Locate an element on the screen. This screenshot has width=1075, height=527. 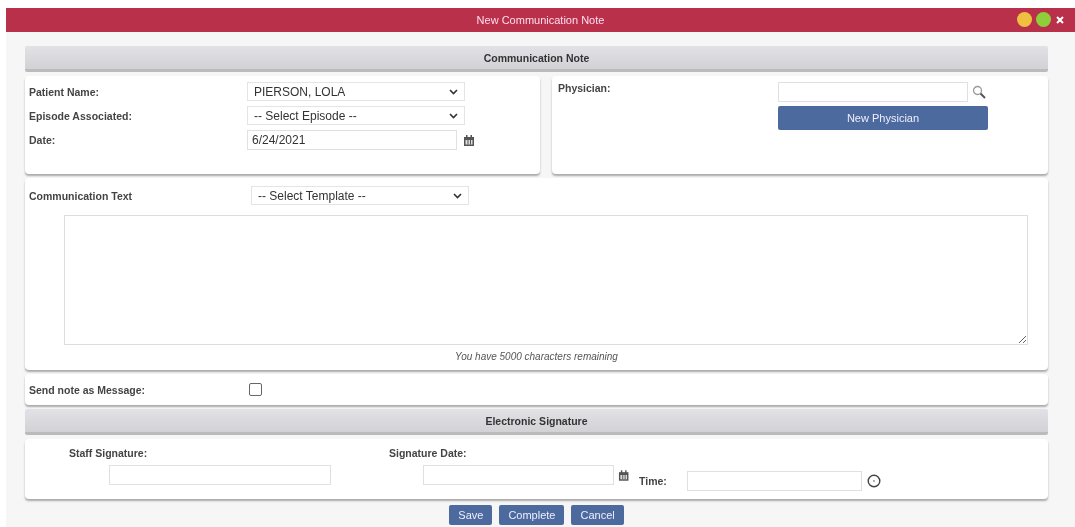
field-label: Patient Name: is located at coordinates (65, 91).